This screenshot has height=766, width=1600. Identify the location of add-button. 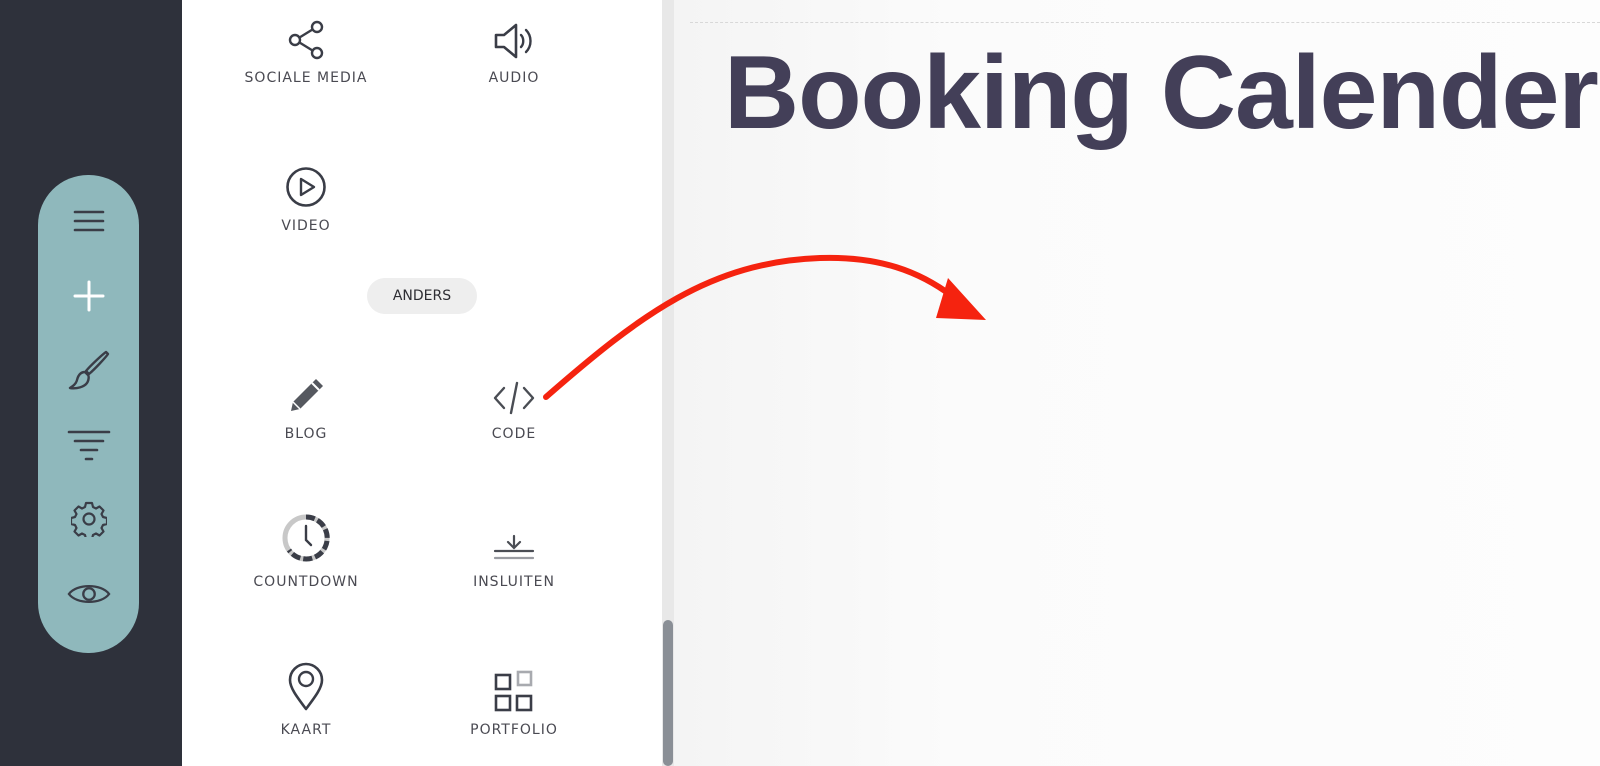
(89, 296).